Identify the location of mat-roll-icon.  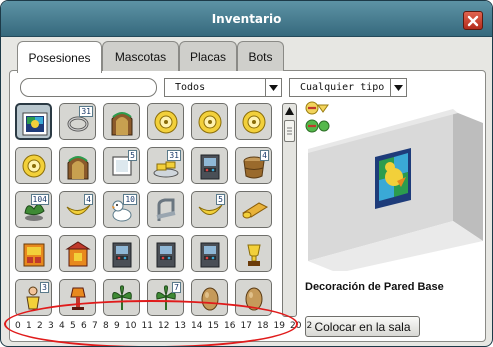
(255, 210).